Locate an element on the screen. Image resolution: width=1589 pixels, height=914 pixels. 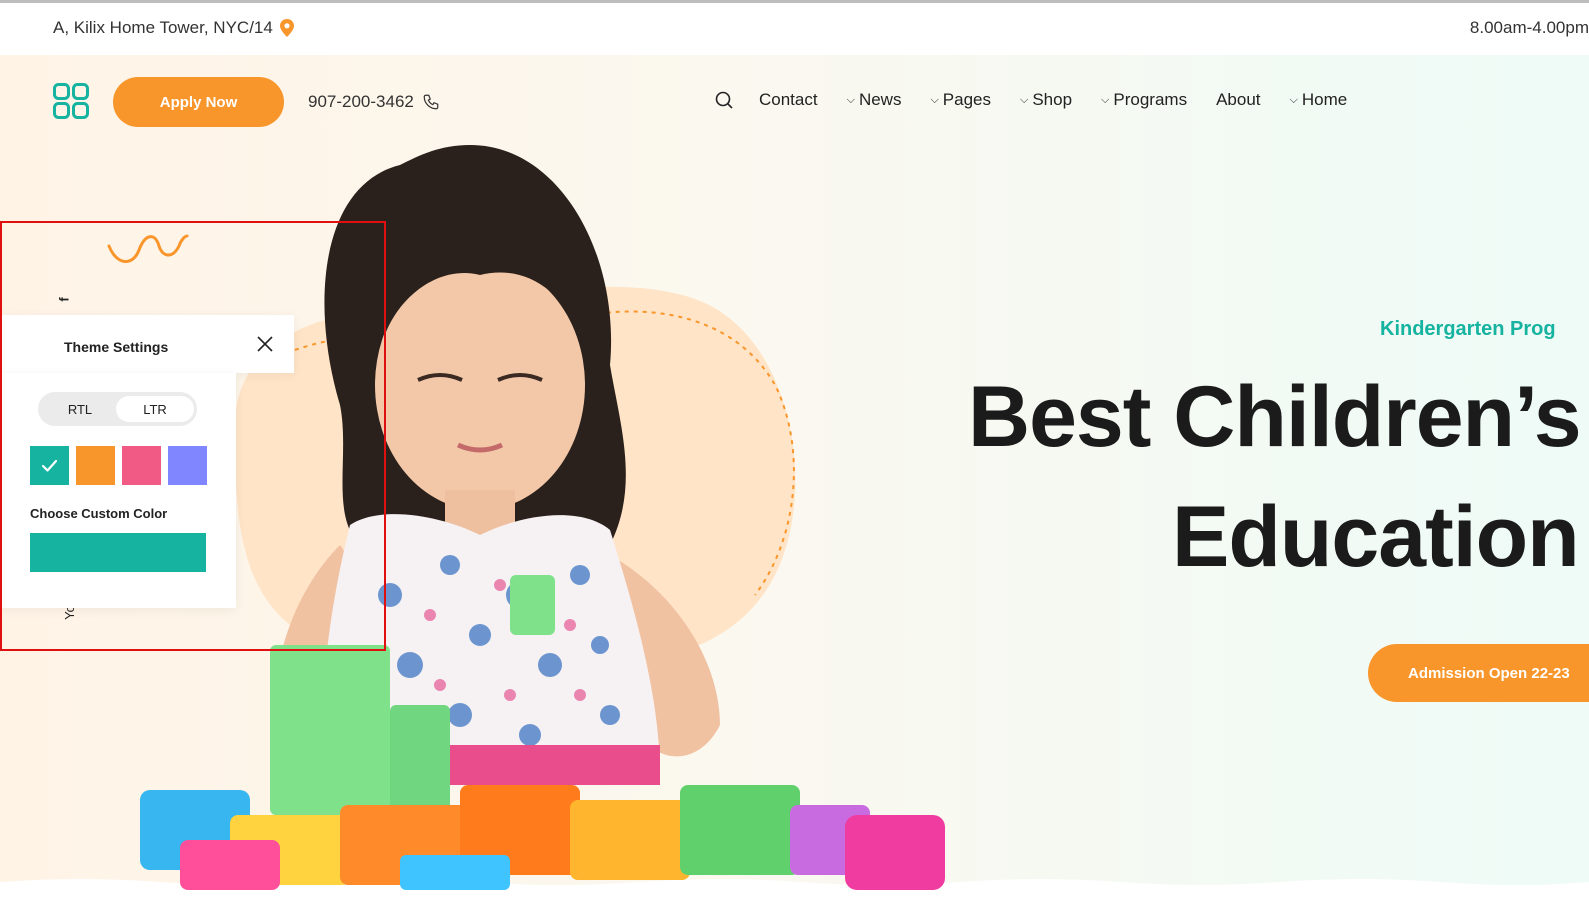
apply-now-button: Apply Now is located at coordinates (198, 102).